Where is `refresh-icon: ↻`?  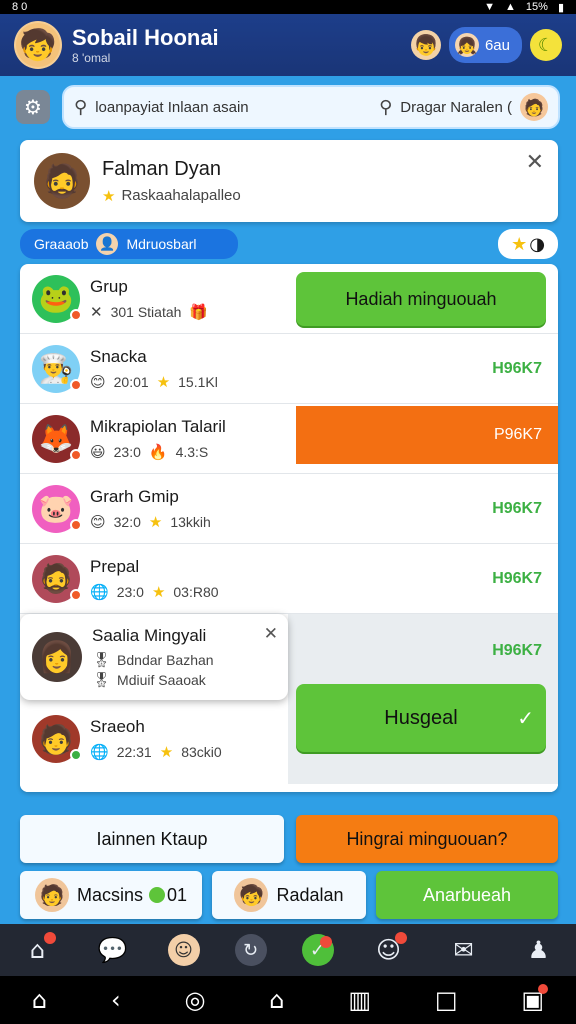
refresh-icon: ↻ is located at coordinates (250, 950).